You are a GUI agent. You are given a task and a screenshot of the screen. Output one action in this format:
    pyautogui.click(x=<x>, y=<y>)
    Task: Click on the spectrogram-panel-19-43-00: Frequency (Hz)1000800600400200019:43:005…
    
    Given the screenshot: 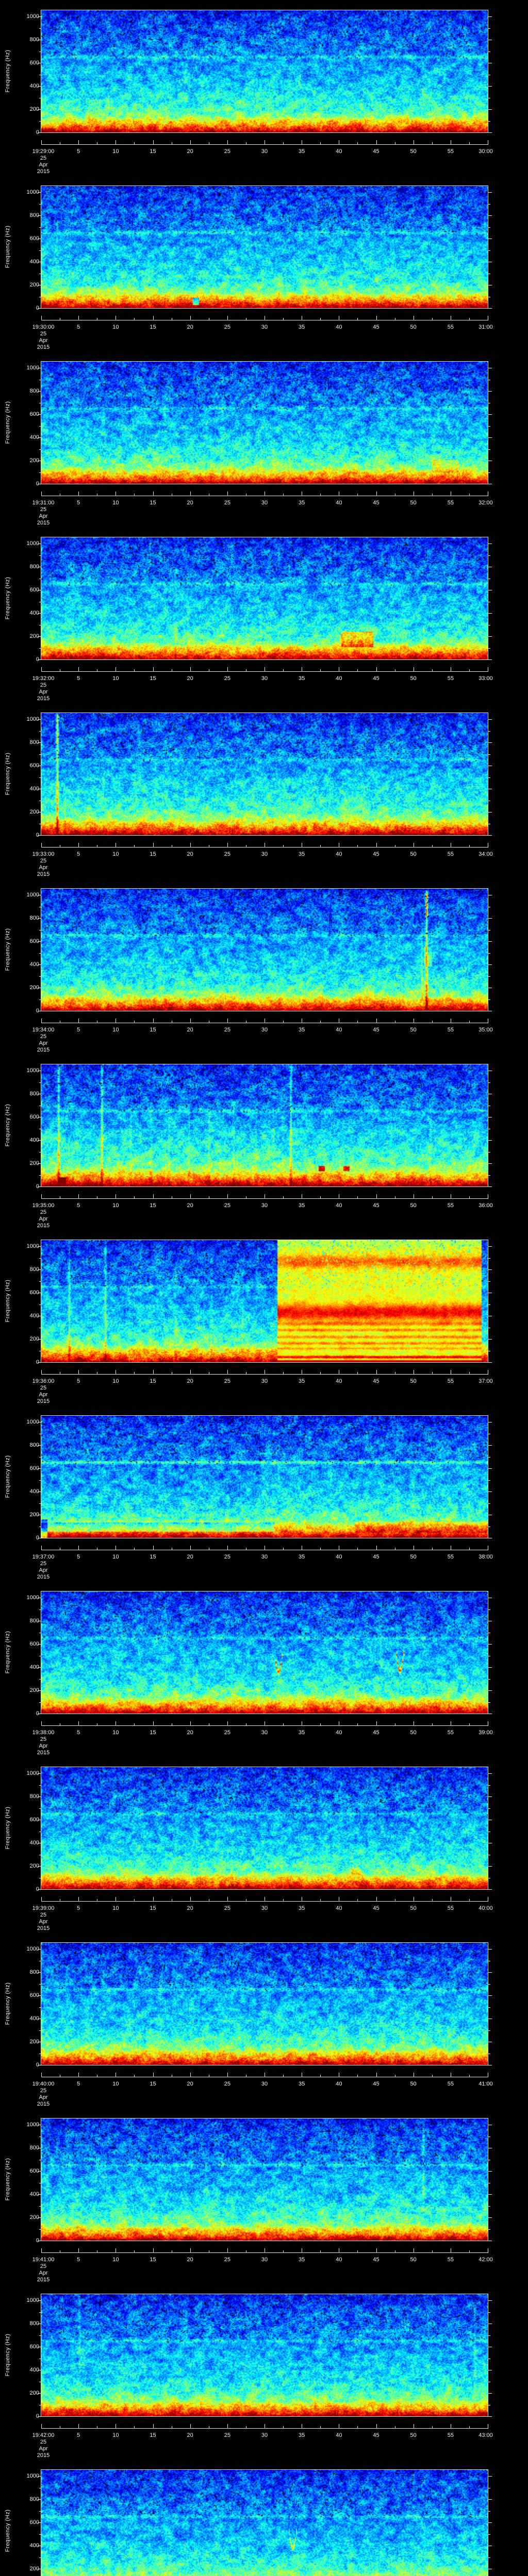 What is the action you would take?
    pyautogui.click(x=264, y=2518)
    